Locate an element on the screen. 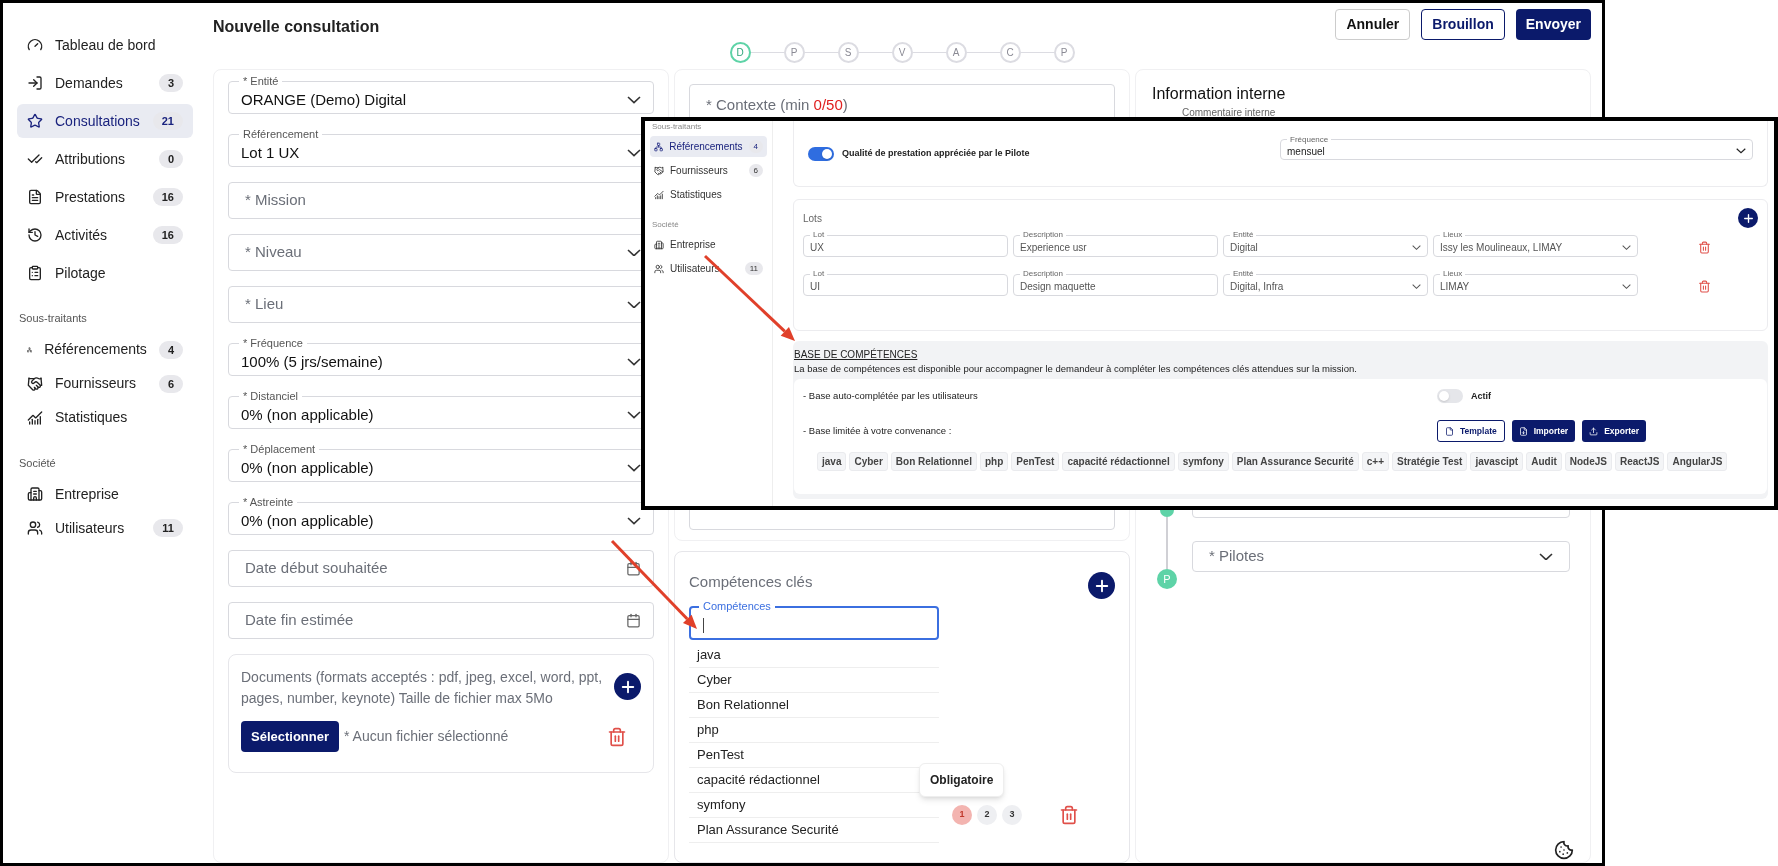 The width and height of the screenshot is (1778, 866). sidebar-item-label: Demandes is located at coordinates (89, 83).